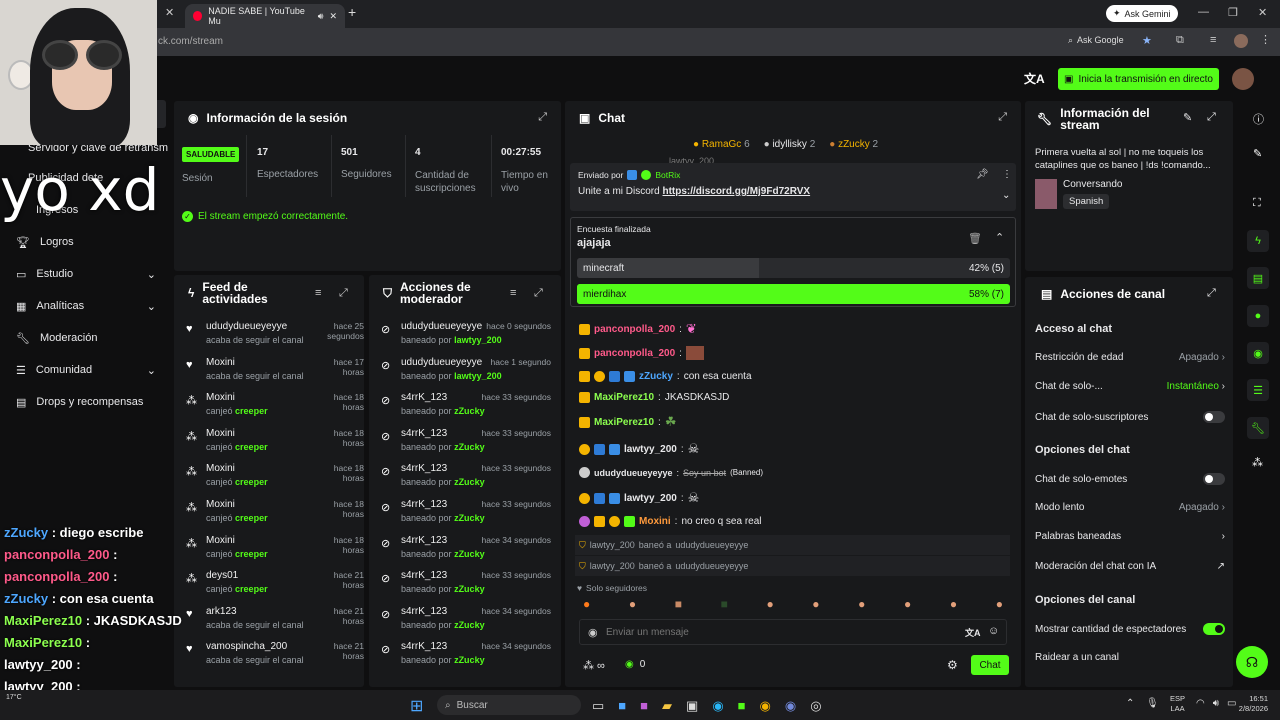 The height and width of the screenshot is (720, 1280). What do you see at coordinates (265, 16) in the screenshot?
I see `browser-tab: NADIE SABE | YouTube Mu 🔊︎ ✕` at bounding box center [265, 16].